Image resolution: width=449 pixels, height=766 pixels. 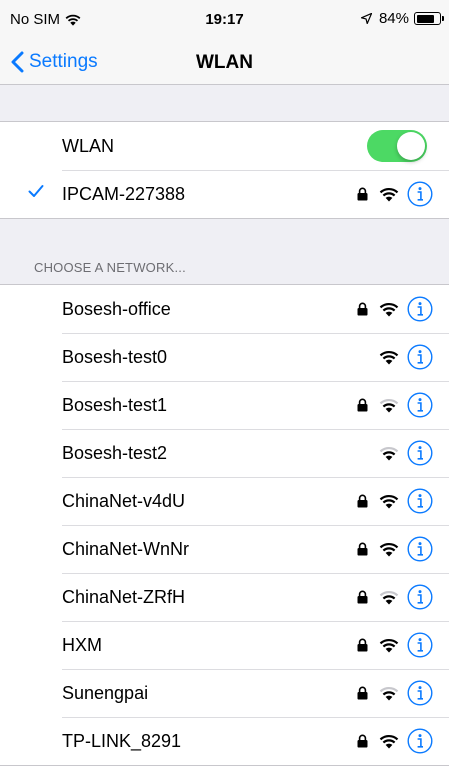 I want to click on network-row: Bosesh-office, so click(x=224, y=309).